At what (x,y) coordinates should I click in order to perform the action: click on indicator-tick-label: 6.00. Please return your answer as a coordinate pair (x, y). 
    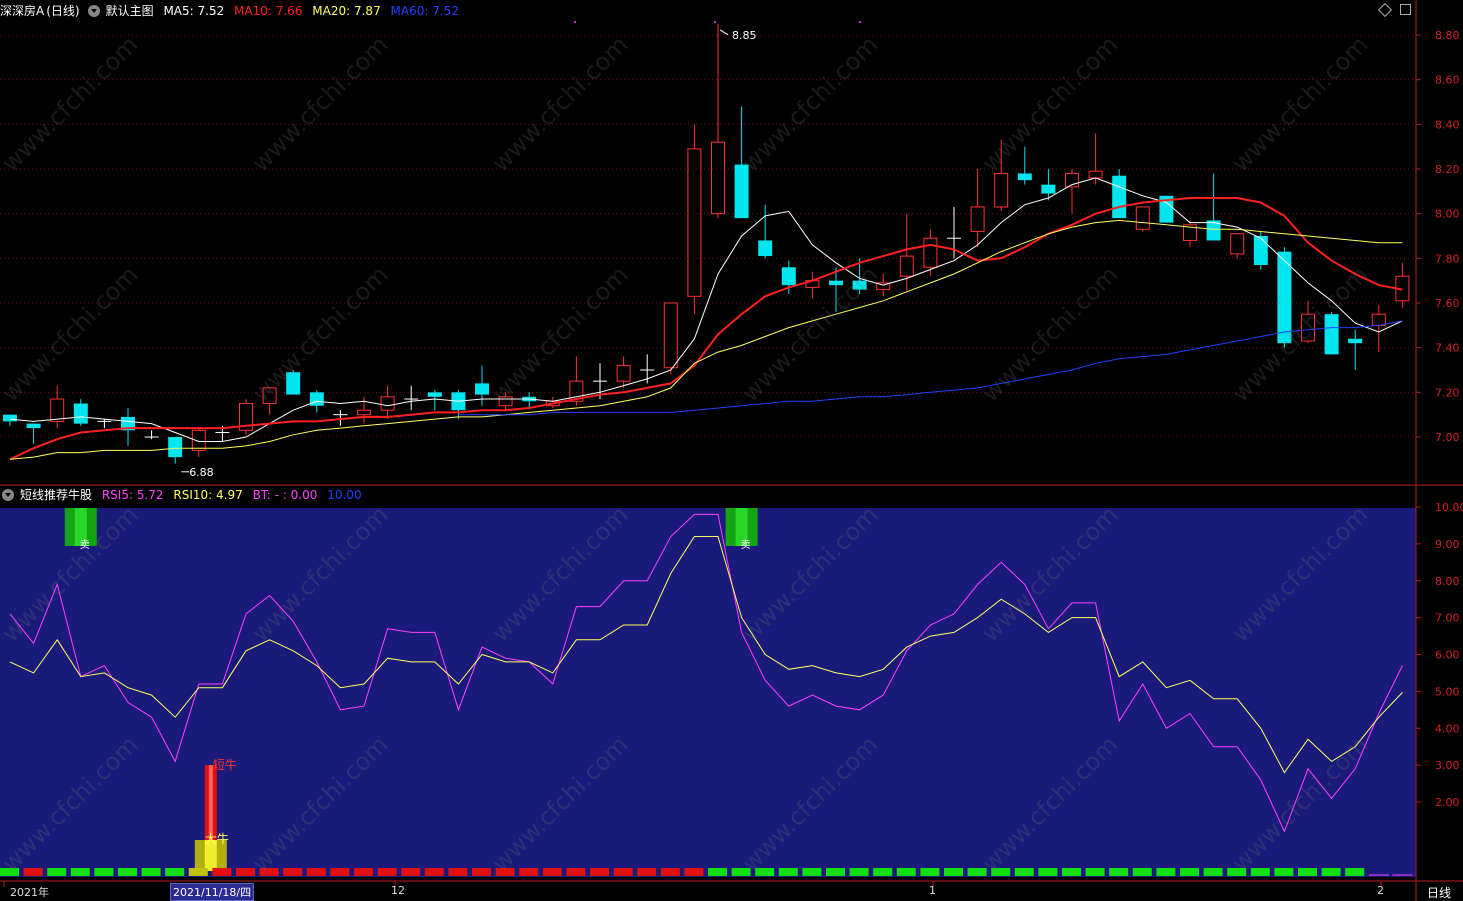
    Looking at the image, I should click on (1447, 655).